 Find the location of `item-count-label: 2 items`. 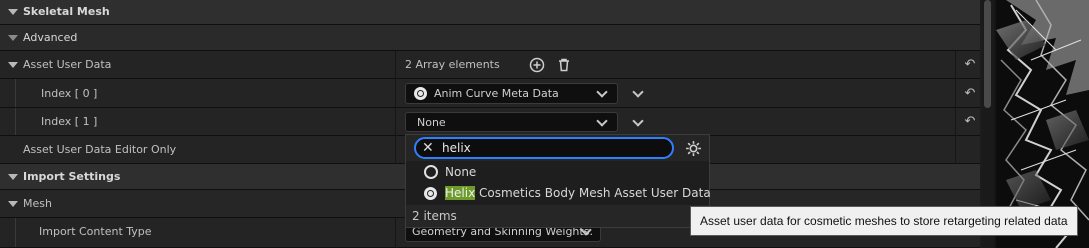

item-count-label: 2 items is located at coordinates (434, 216).